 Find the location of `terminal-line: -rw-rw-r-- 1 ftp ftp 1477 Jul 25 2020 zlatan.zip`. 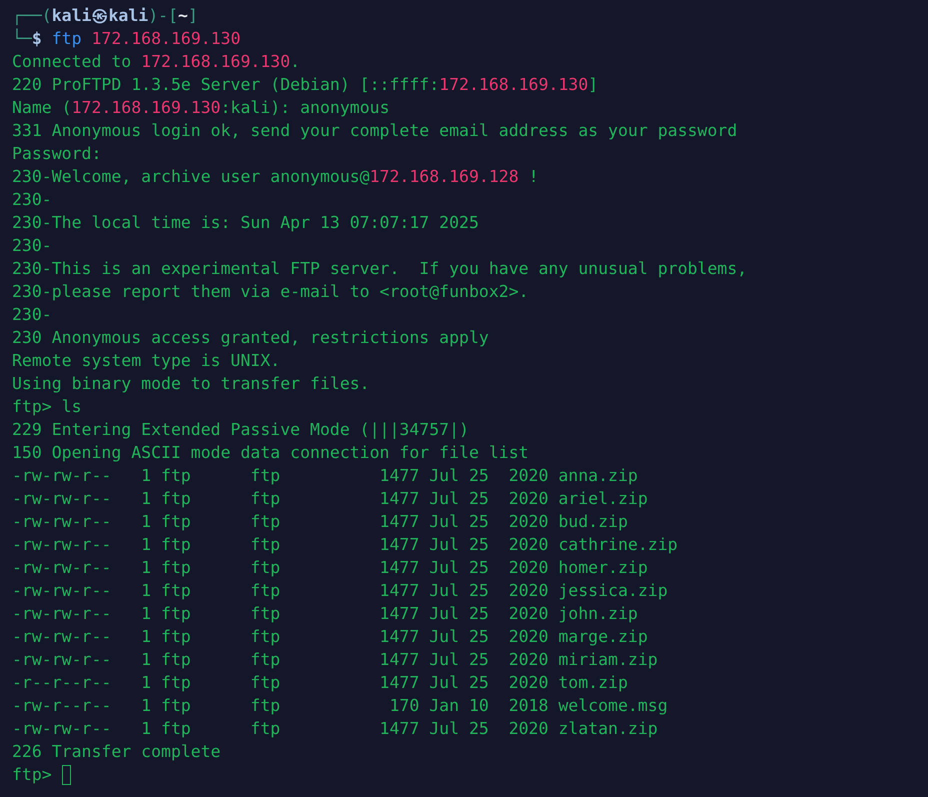

terminal-line: -rw-rw-r-- 1 ftp ftp 1477 Jul 25 2020 zlatan.zip is located at coordinates (335, 729).